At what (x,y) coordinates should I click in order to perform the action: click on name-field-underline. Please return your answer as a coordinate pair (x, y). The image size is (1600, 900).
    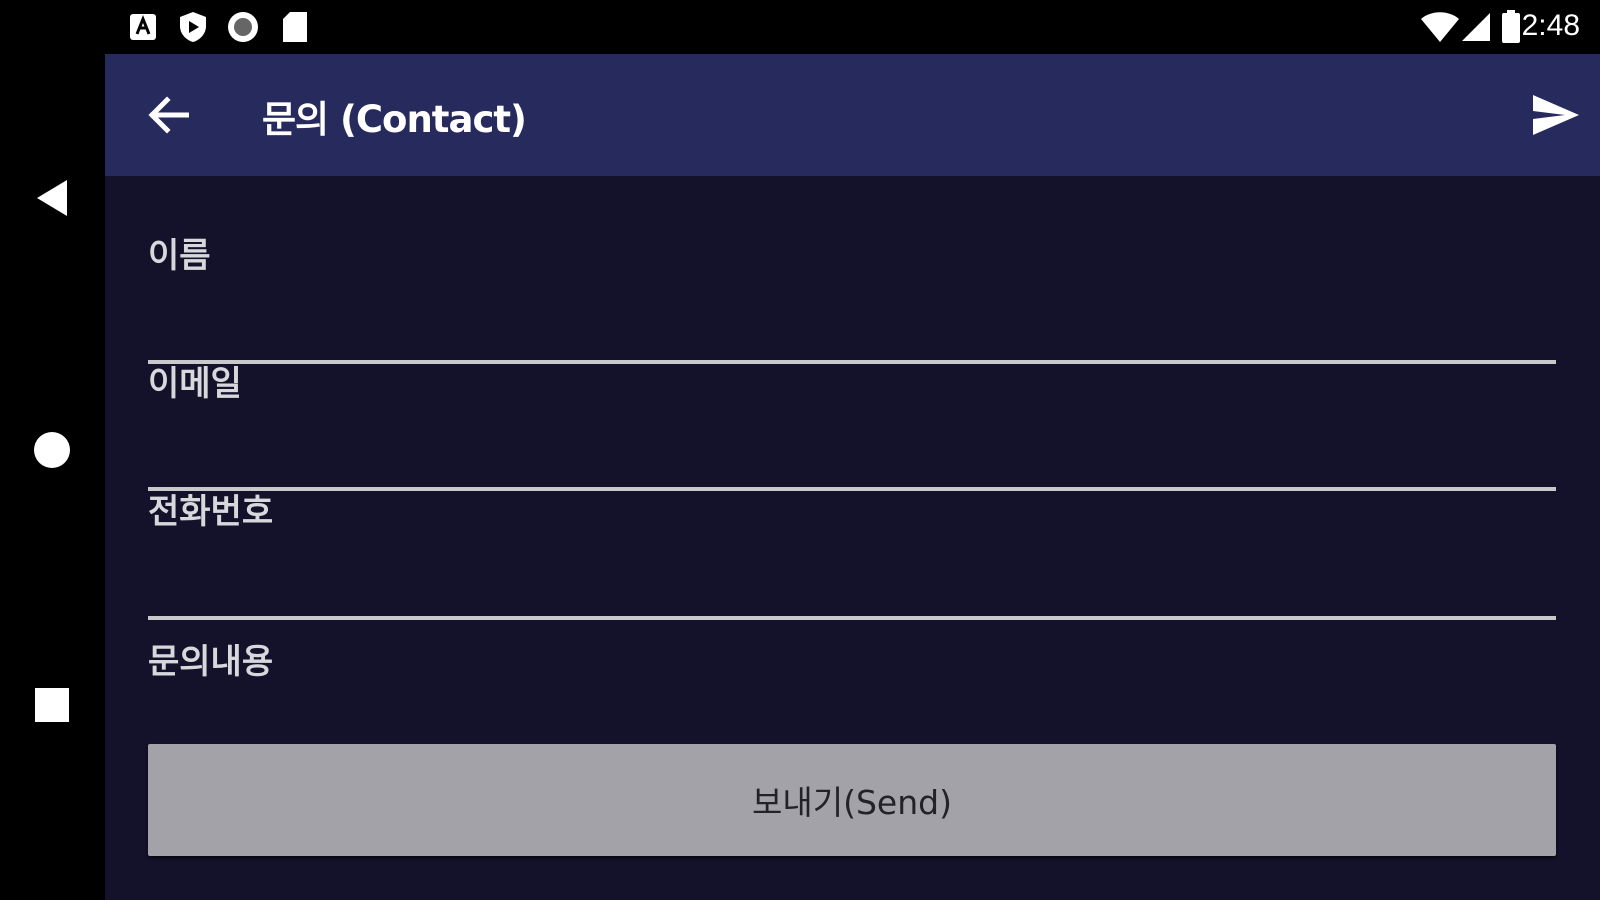
    Looking at the image, I should click on (852, 362).